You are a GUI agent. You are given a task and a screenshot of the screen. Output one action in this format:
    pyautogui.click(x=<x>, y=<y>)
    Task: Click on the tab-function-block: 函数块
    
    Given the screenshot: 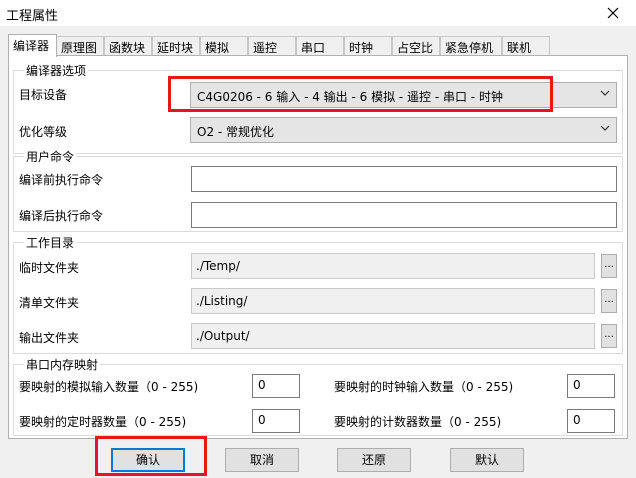 What is the action you would take?
    pyautogui.click(x=128, y=46)
    